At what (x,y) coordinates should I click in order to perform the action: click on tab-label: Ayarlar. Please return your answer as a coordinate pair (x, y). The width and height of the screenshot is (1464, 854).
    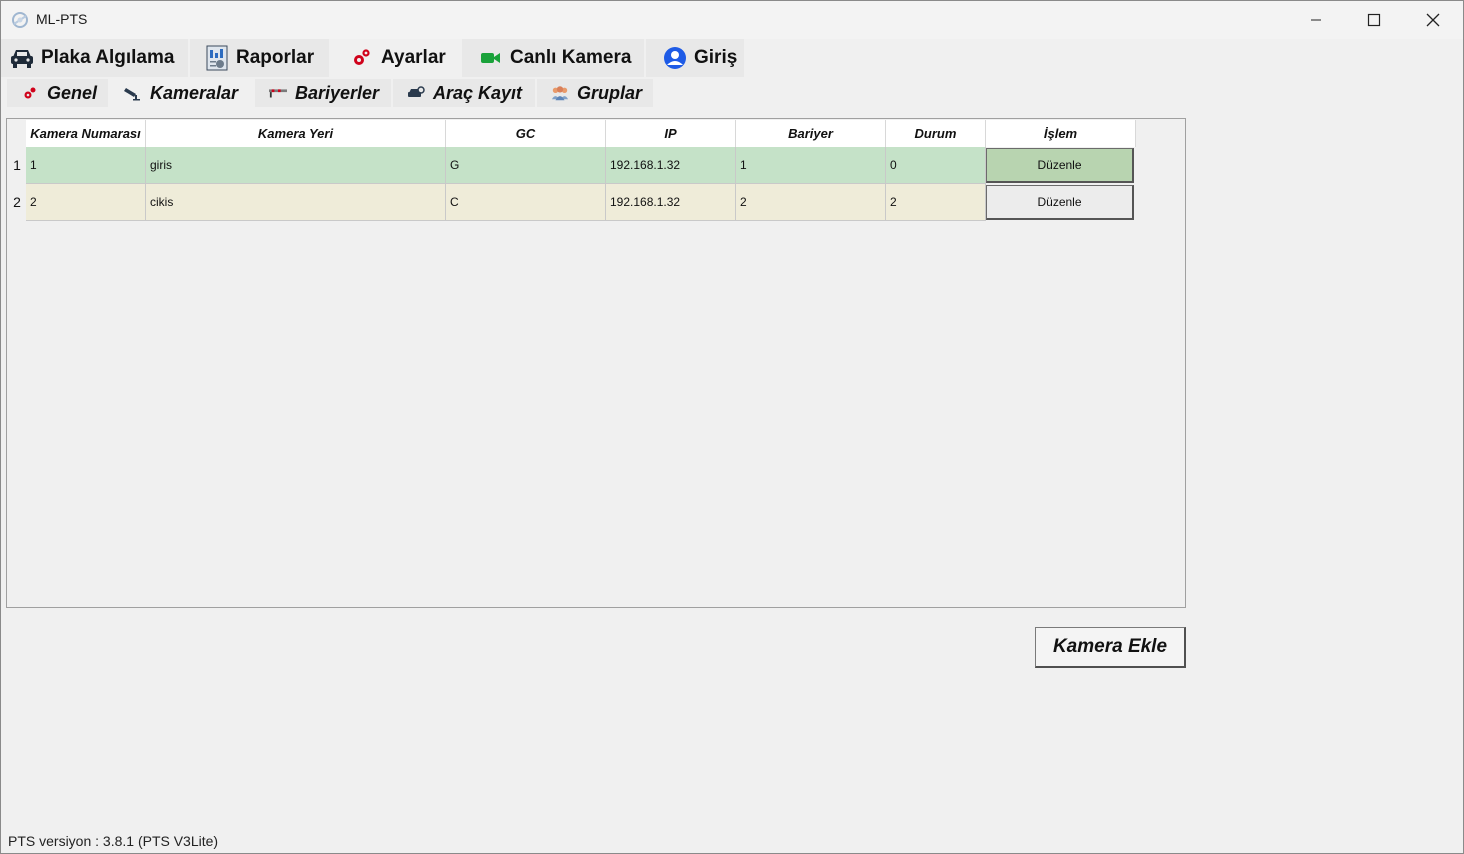
    Looking at the image, I should click on (413, 57).